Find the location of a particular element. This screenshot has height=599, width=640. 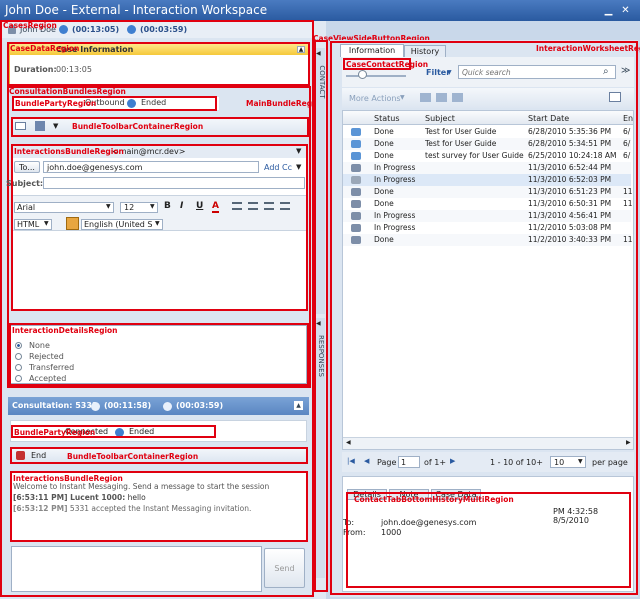

scroll-left-icon: ◀ is located at coordinates (348, 442).